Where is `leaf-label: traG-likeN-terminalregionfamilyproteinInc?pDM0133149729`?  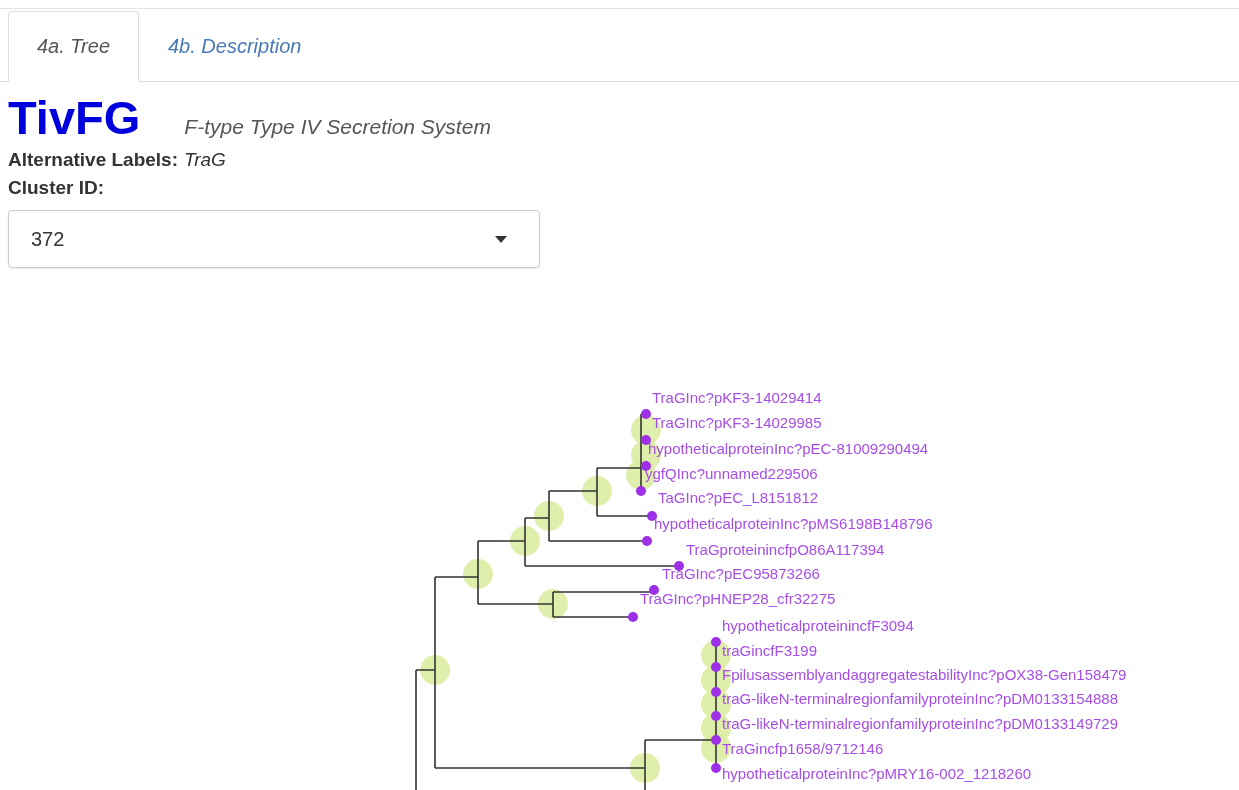 leaf-label: traG-likeN-terminalregionfamilyproteinInc?pDM0133149729 is located at coordinates (920, 723).